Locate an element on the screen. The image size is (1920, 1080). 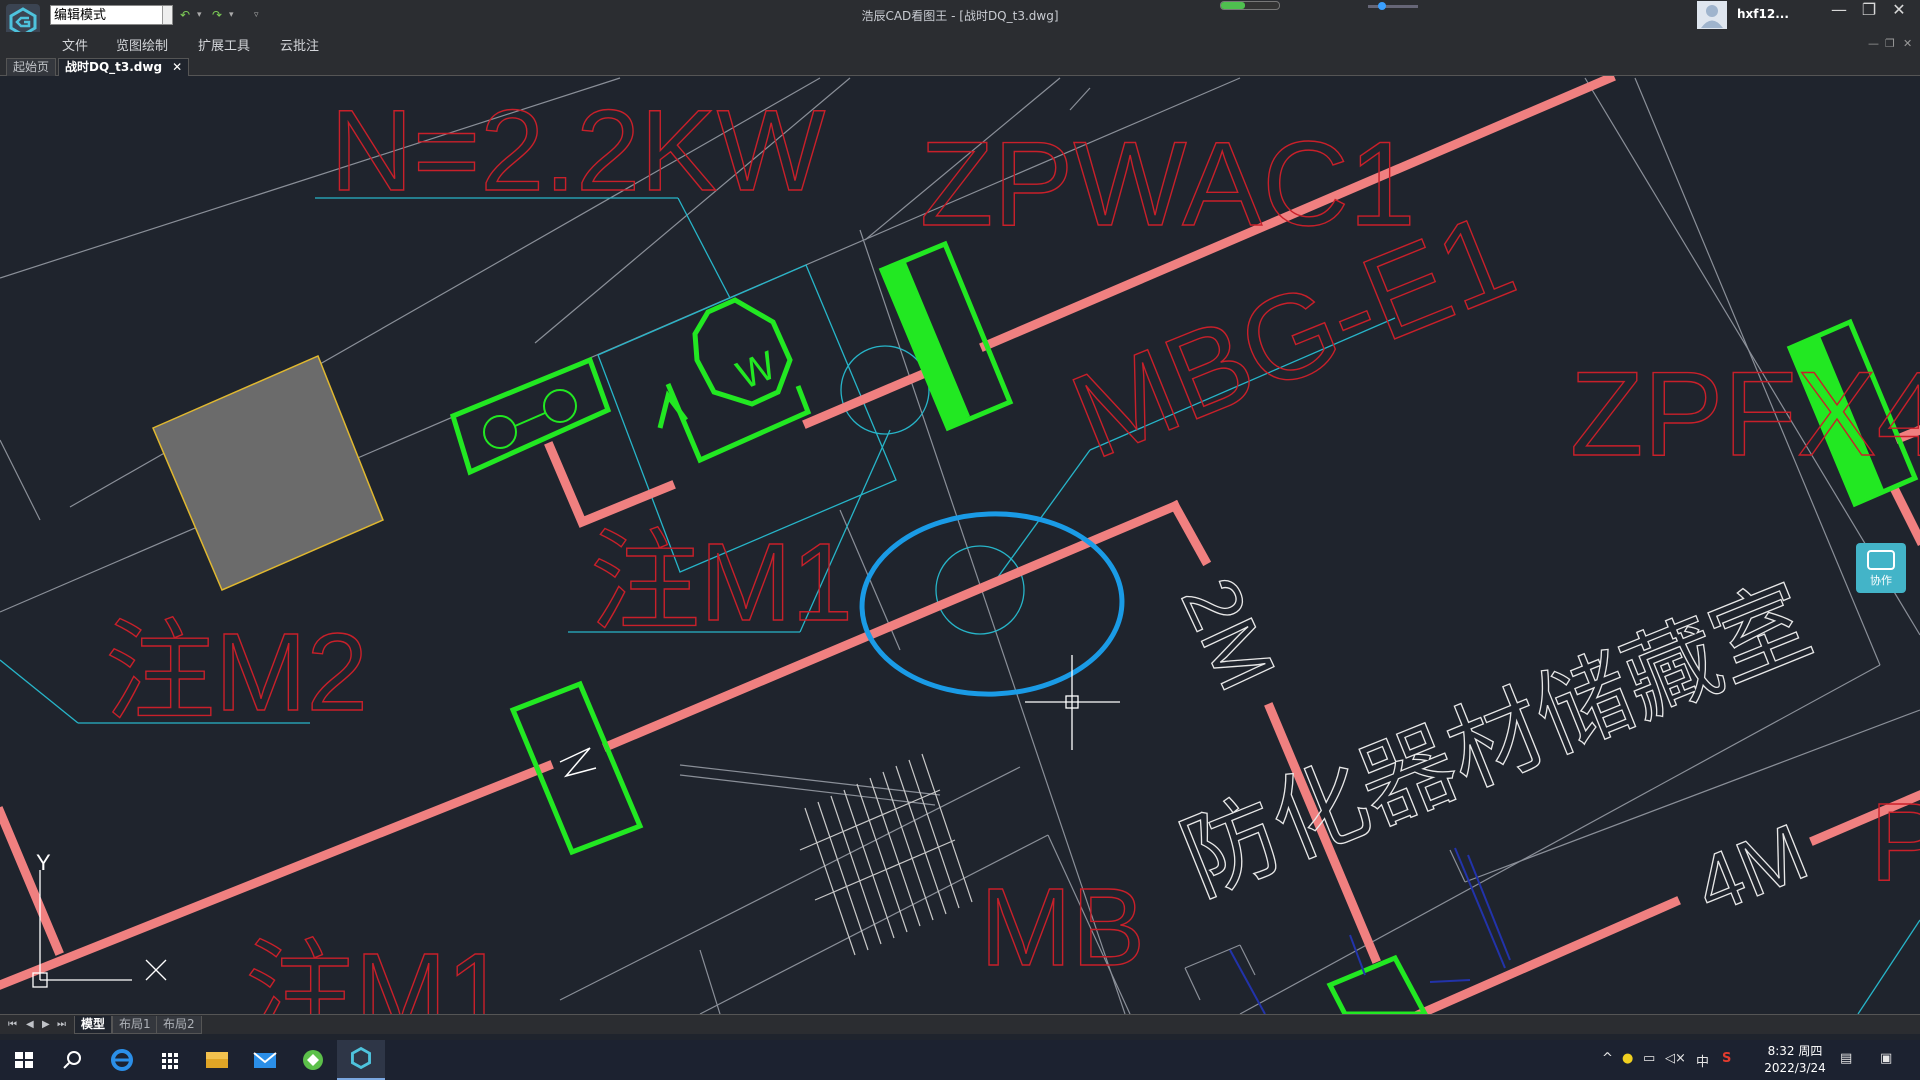
label-dim-4m: 4M is located at coordinates (1751, 869).